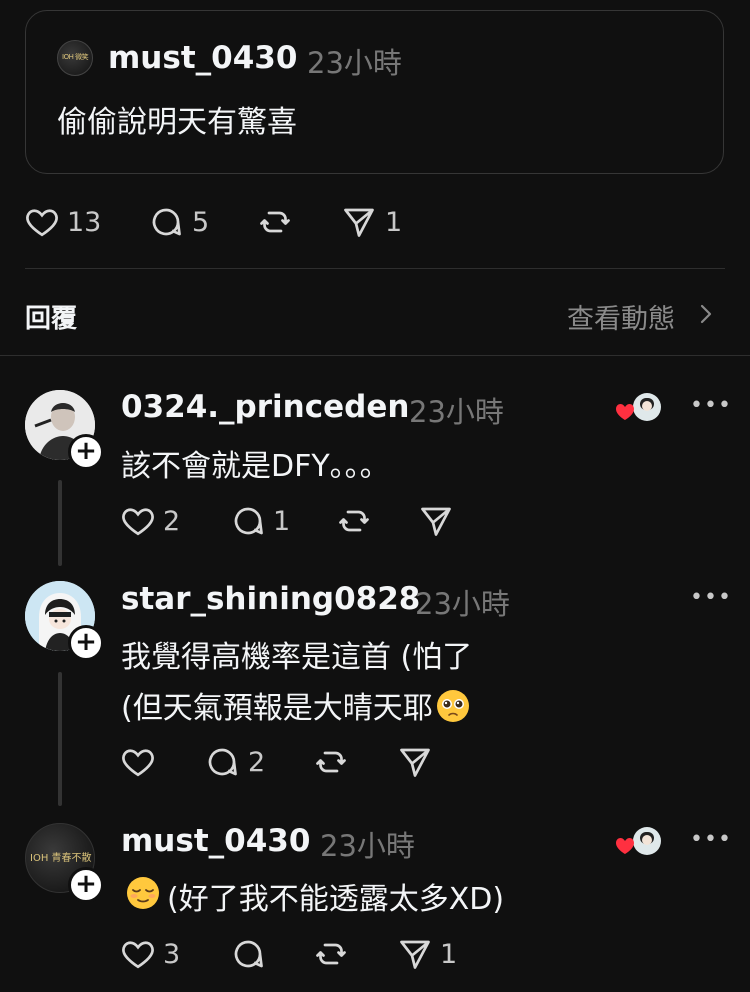  Describe the element at coordinates (202, 58) in the screenshot. I see `quoted-post-username: must_0430` at that location.